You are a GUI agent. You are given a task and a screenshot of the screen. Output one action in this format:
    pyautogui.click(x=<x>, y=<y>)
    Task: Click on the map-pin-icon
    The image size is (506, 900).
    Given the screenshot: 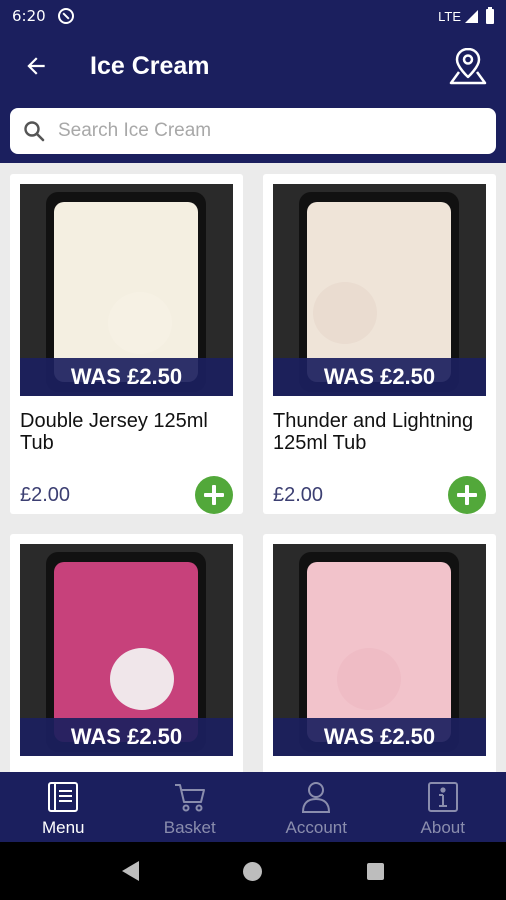 What is the action you would take?
    pyautogui.click(x=468, y=66)
    